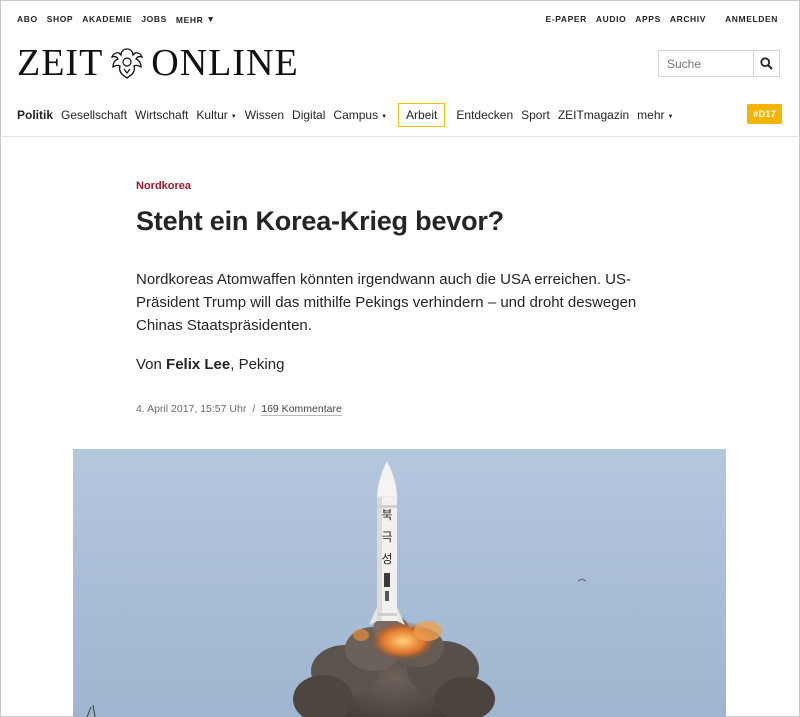 This screenshot has height=717, width=800. What do you see at coordinates (225, 63) in the screenshot?
I see `logo-word-right: ONLINE` at bounding box center [225, 63].